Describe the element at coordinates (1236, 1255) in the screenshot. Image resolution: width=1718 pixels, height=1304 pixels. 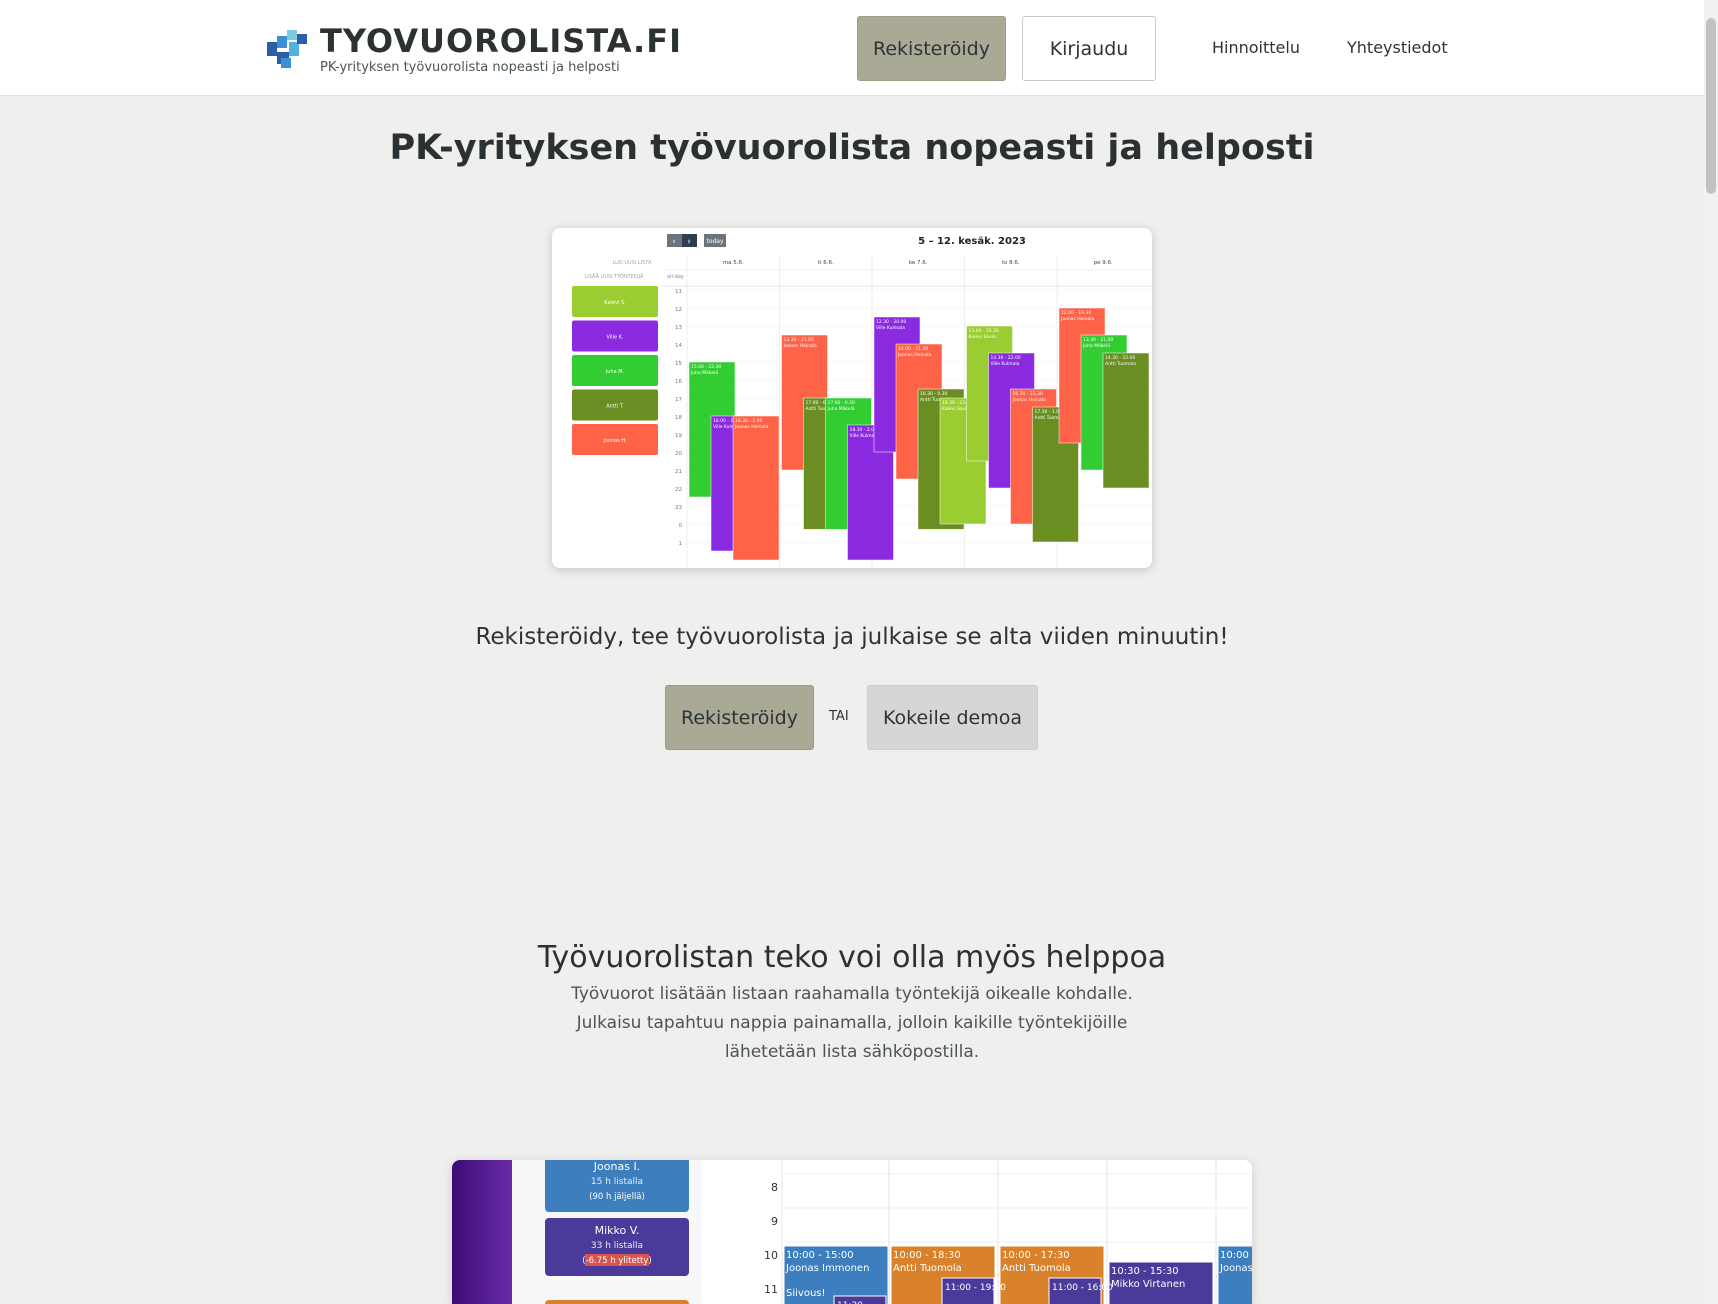
I see `shift-time: 10:00 -` at that location.